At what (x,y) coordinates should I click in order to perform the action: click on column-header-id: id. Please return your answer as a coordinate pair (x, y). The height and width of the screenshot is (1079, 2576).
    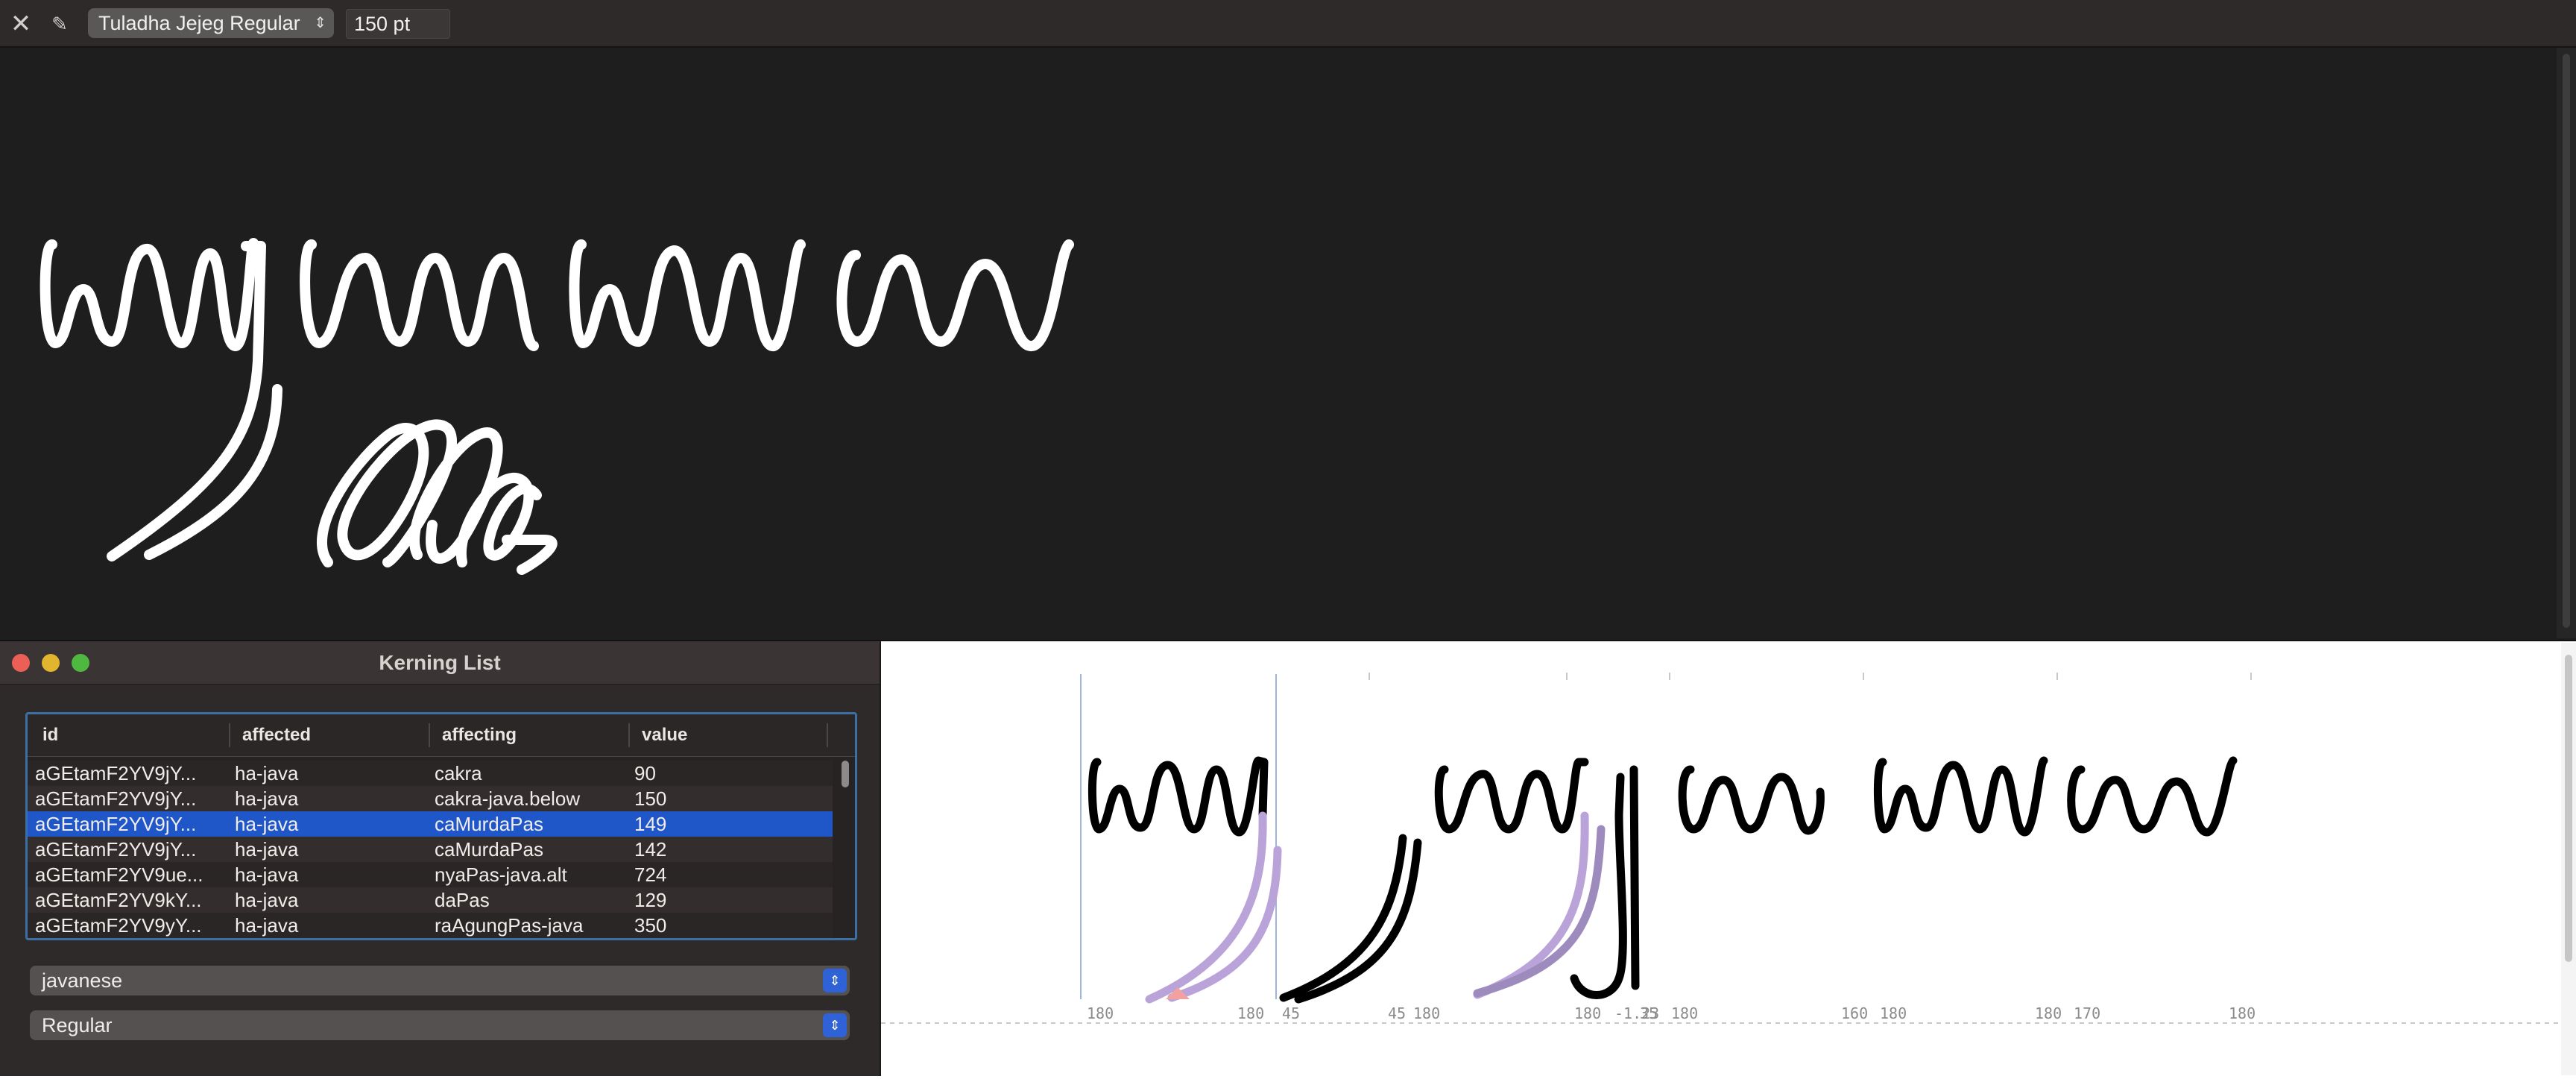
    Looking at the image, I should click on (132, 735).